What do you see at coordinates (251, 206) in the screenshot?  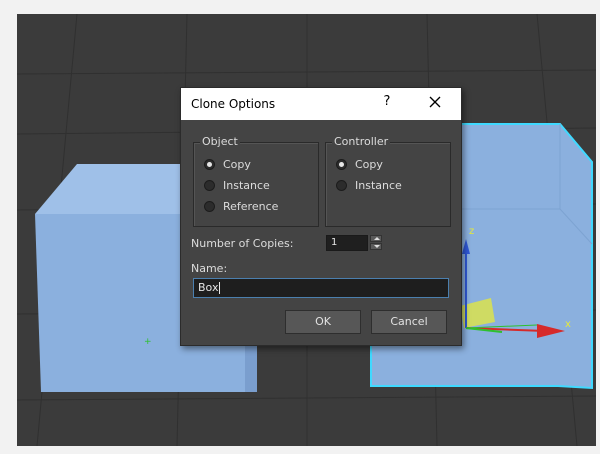 I see `radio-label: Reference` at bounding box center [251, 206].